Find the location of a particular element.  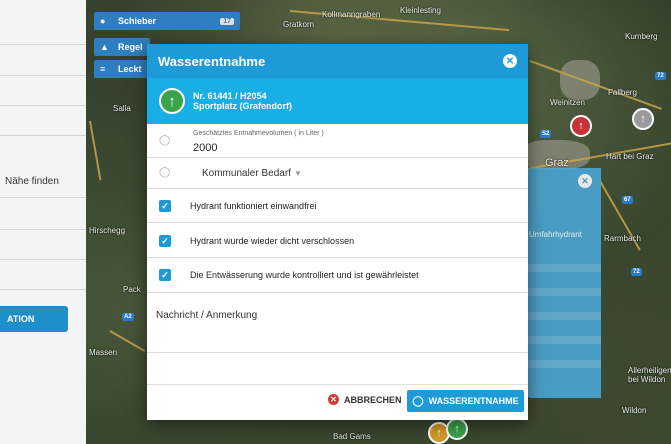

panel-title: Umfahrhydrant is located at coordinates (555, 234).